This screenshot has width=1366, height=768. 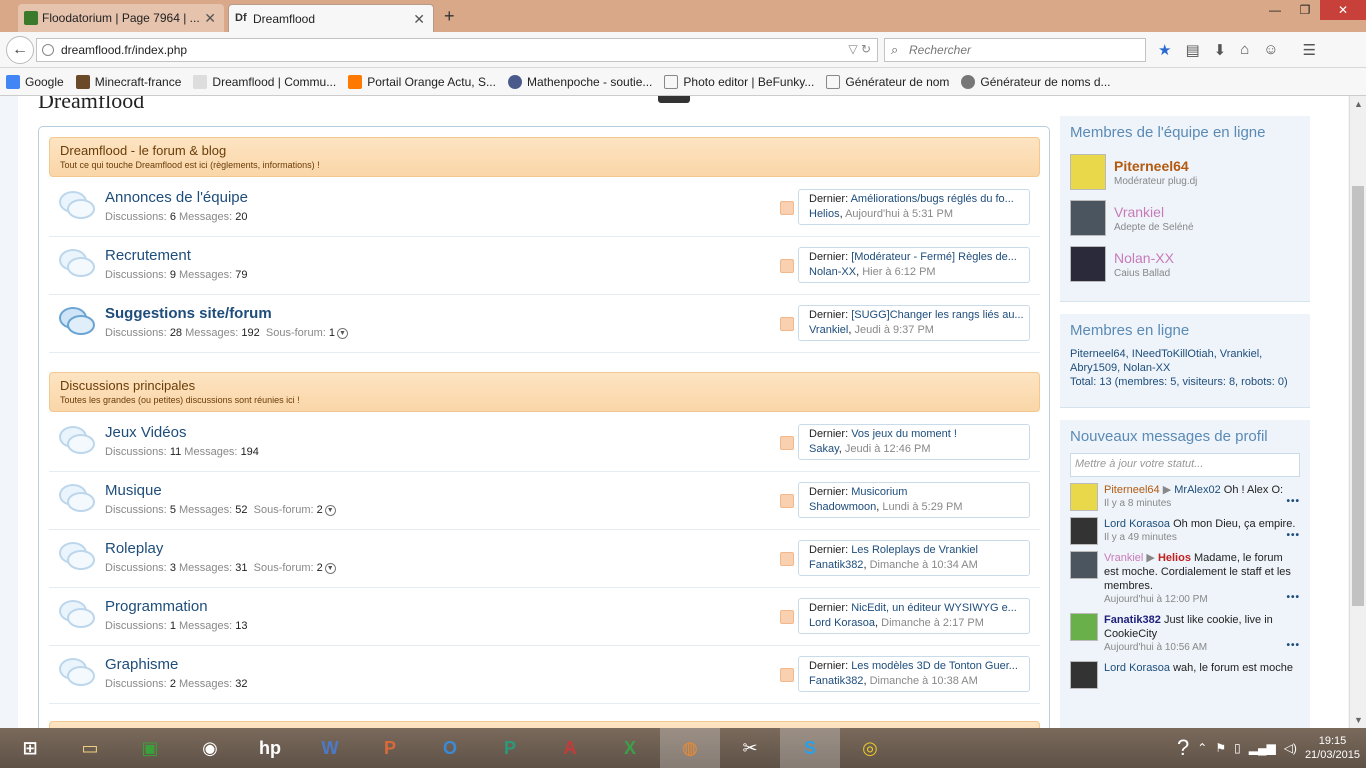 I want to click on last-post-user: Shadowmoon, so click(x=842, y=507).